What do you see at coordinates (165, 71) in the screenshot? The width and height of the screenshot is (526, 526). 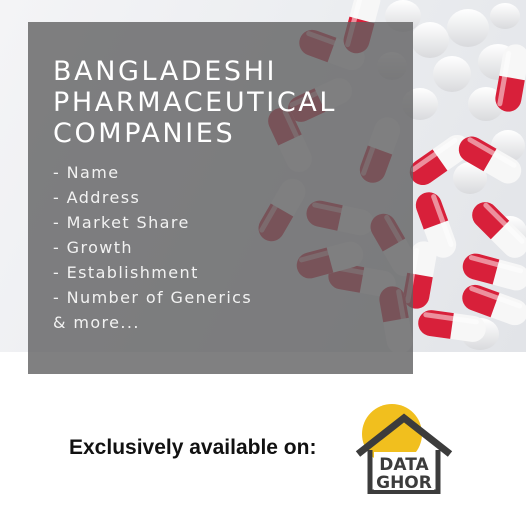 I see `title-line-1: BANGLADESHI` at bounding box center [165, 71].